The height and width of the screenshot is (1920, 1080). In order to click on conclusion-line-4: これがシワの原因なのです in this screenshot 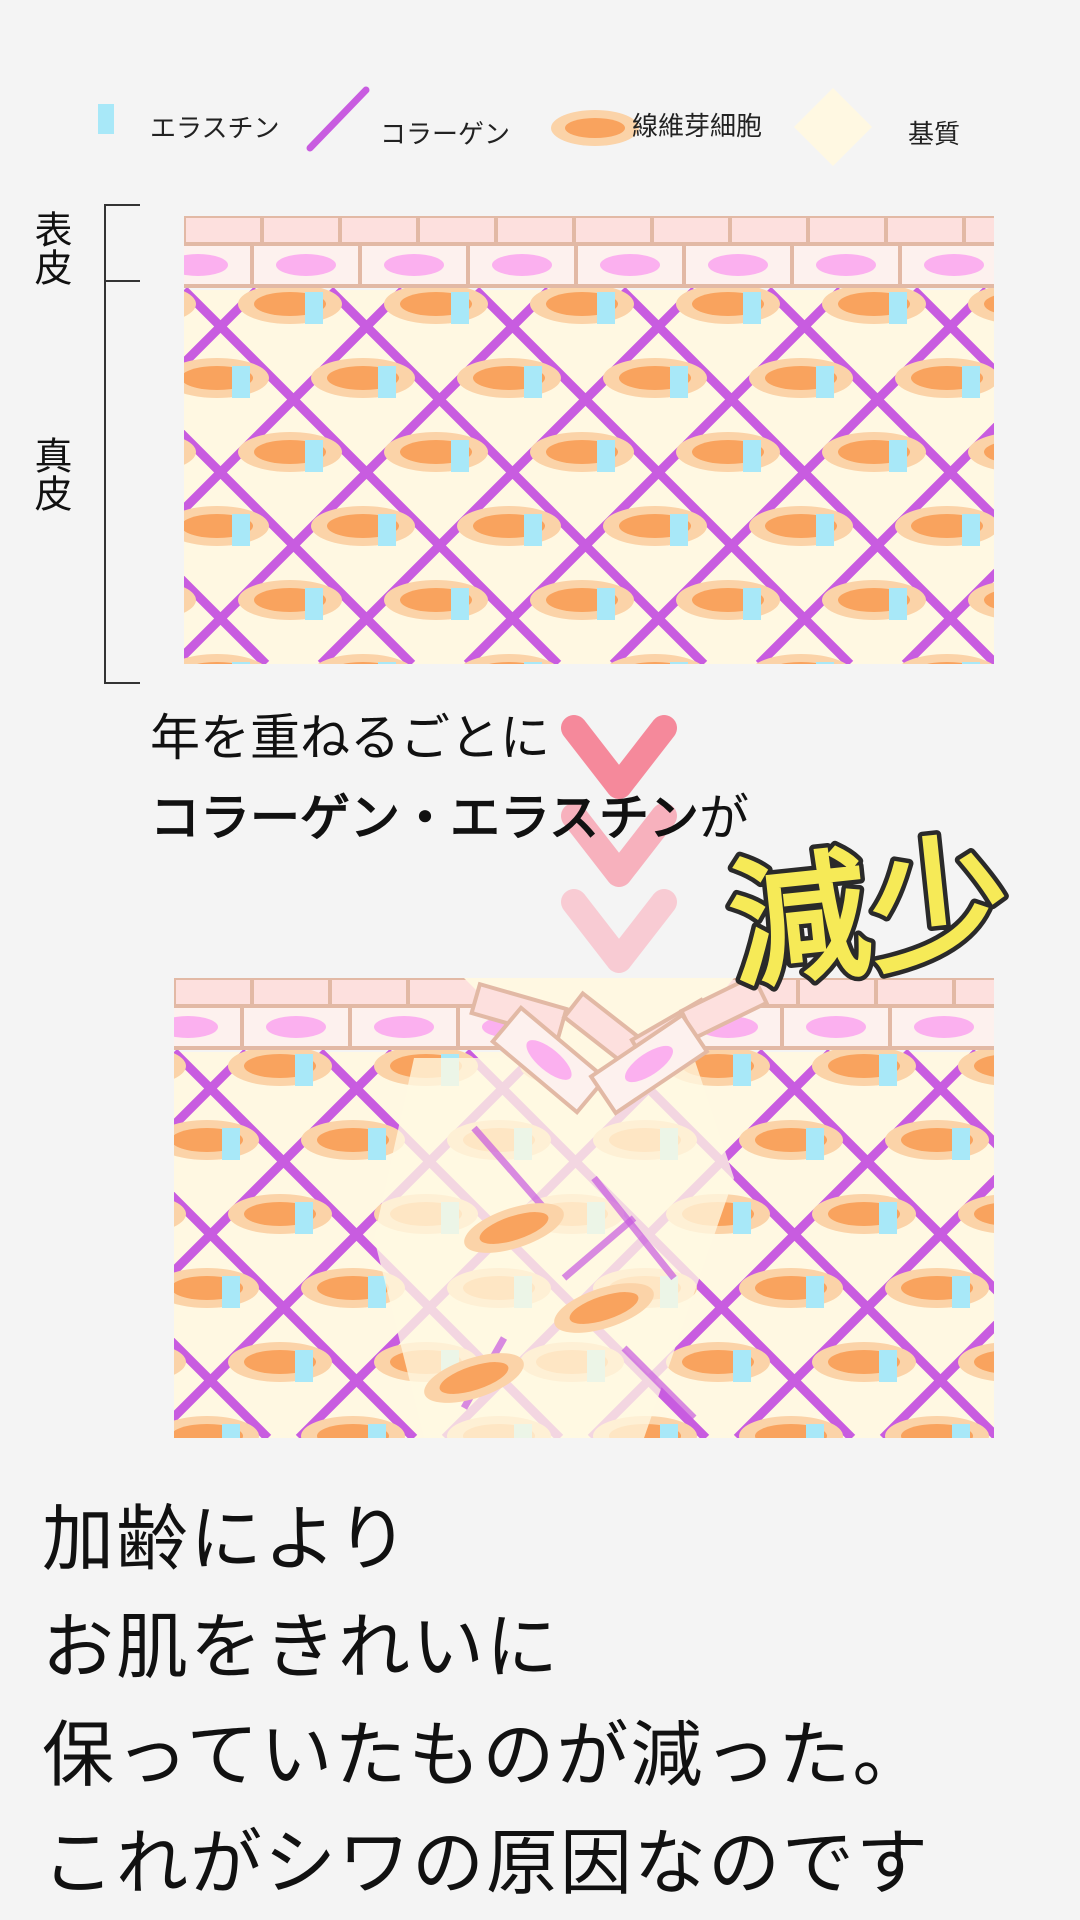, I will do `click(486, 1863)`.